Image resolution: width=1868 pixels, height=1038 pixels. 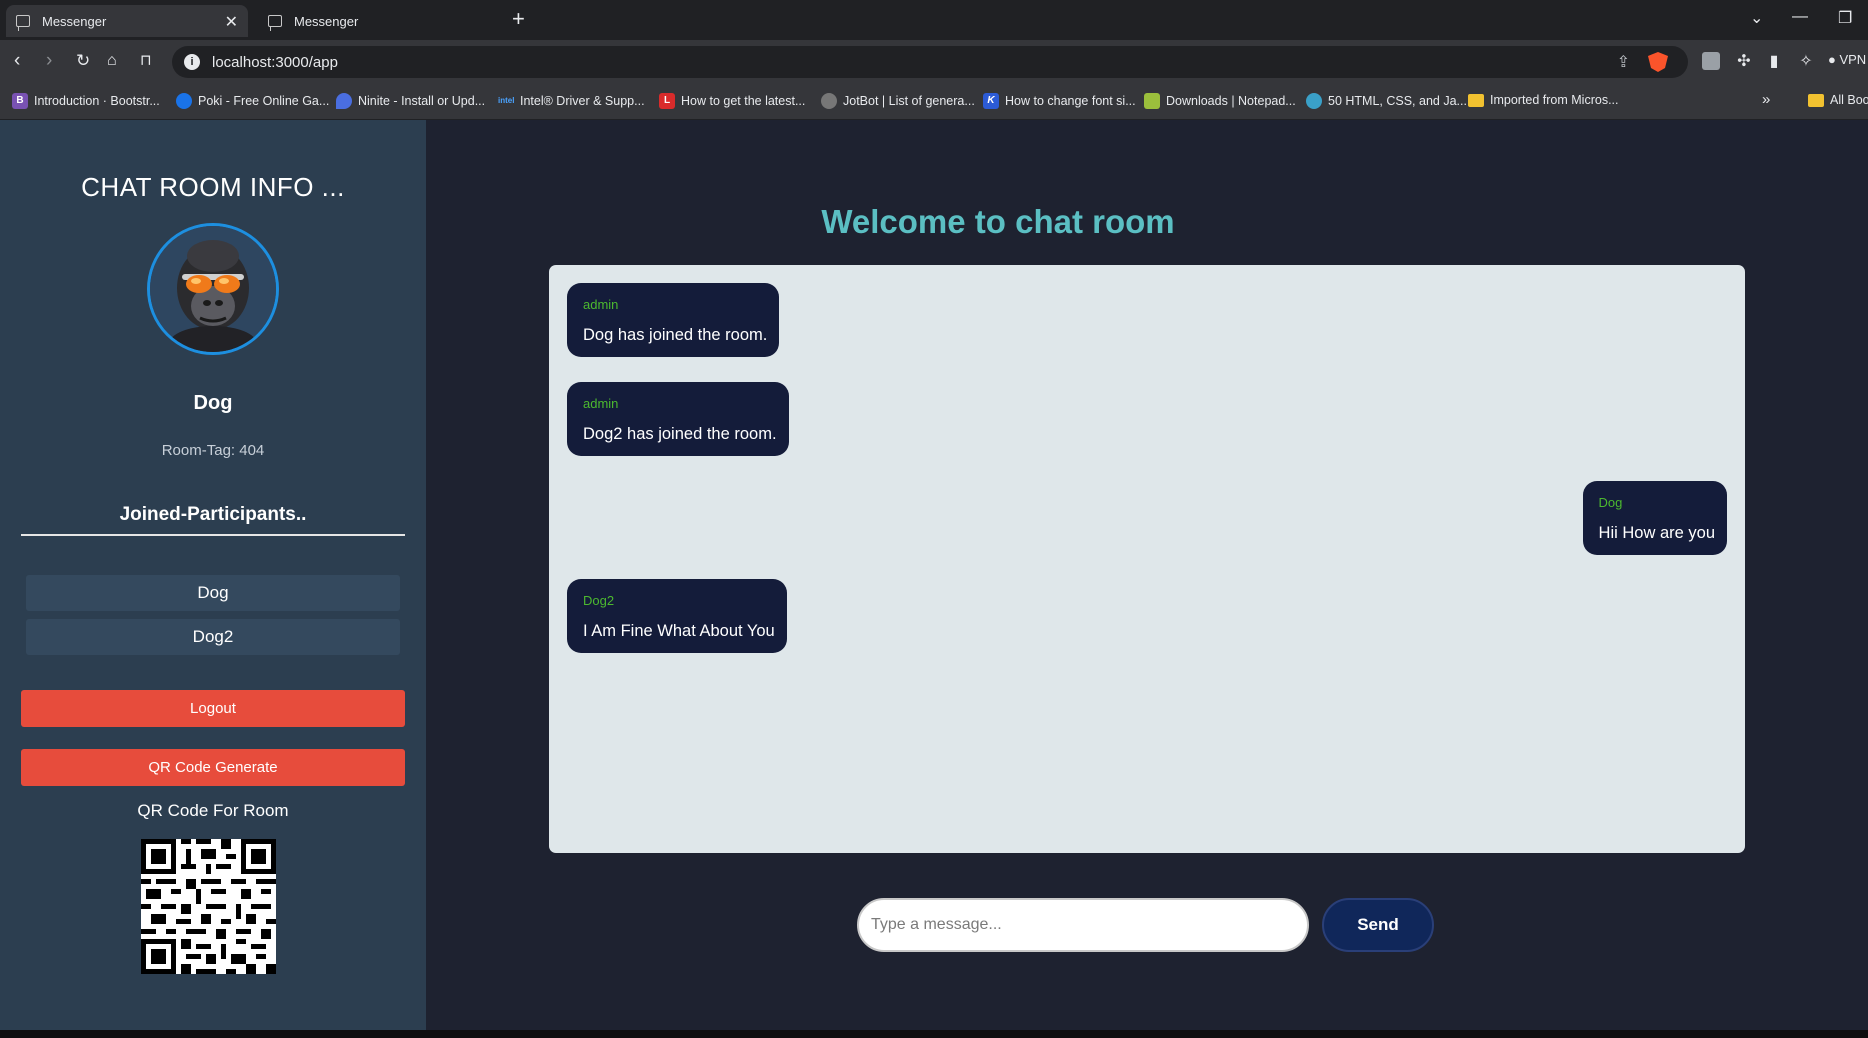 What do you see at coordinates (49, 61) in the screenshot?
I see `forward-icon: ›` at bounding box center [49, 61].